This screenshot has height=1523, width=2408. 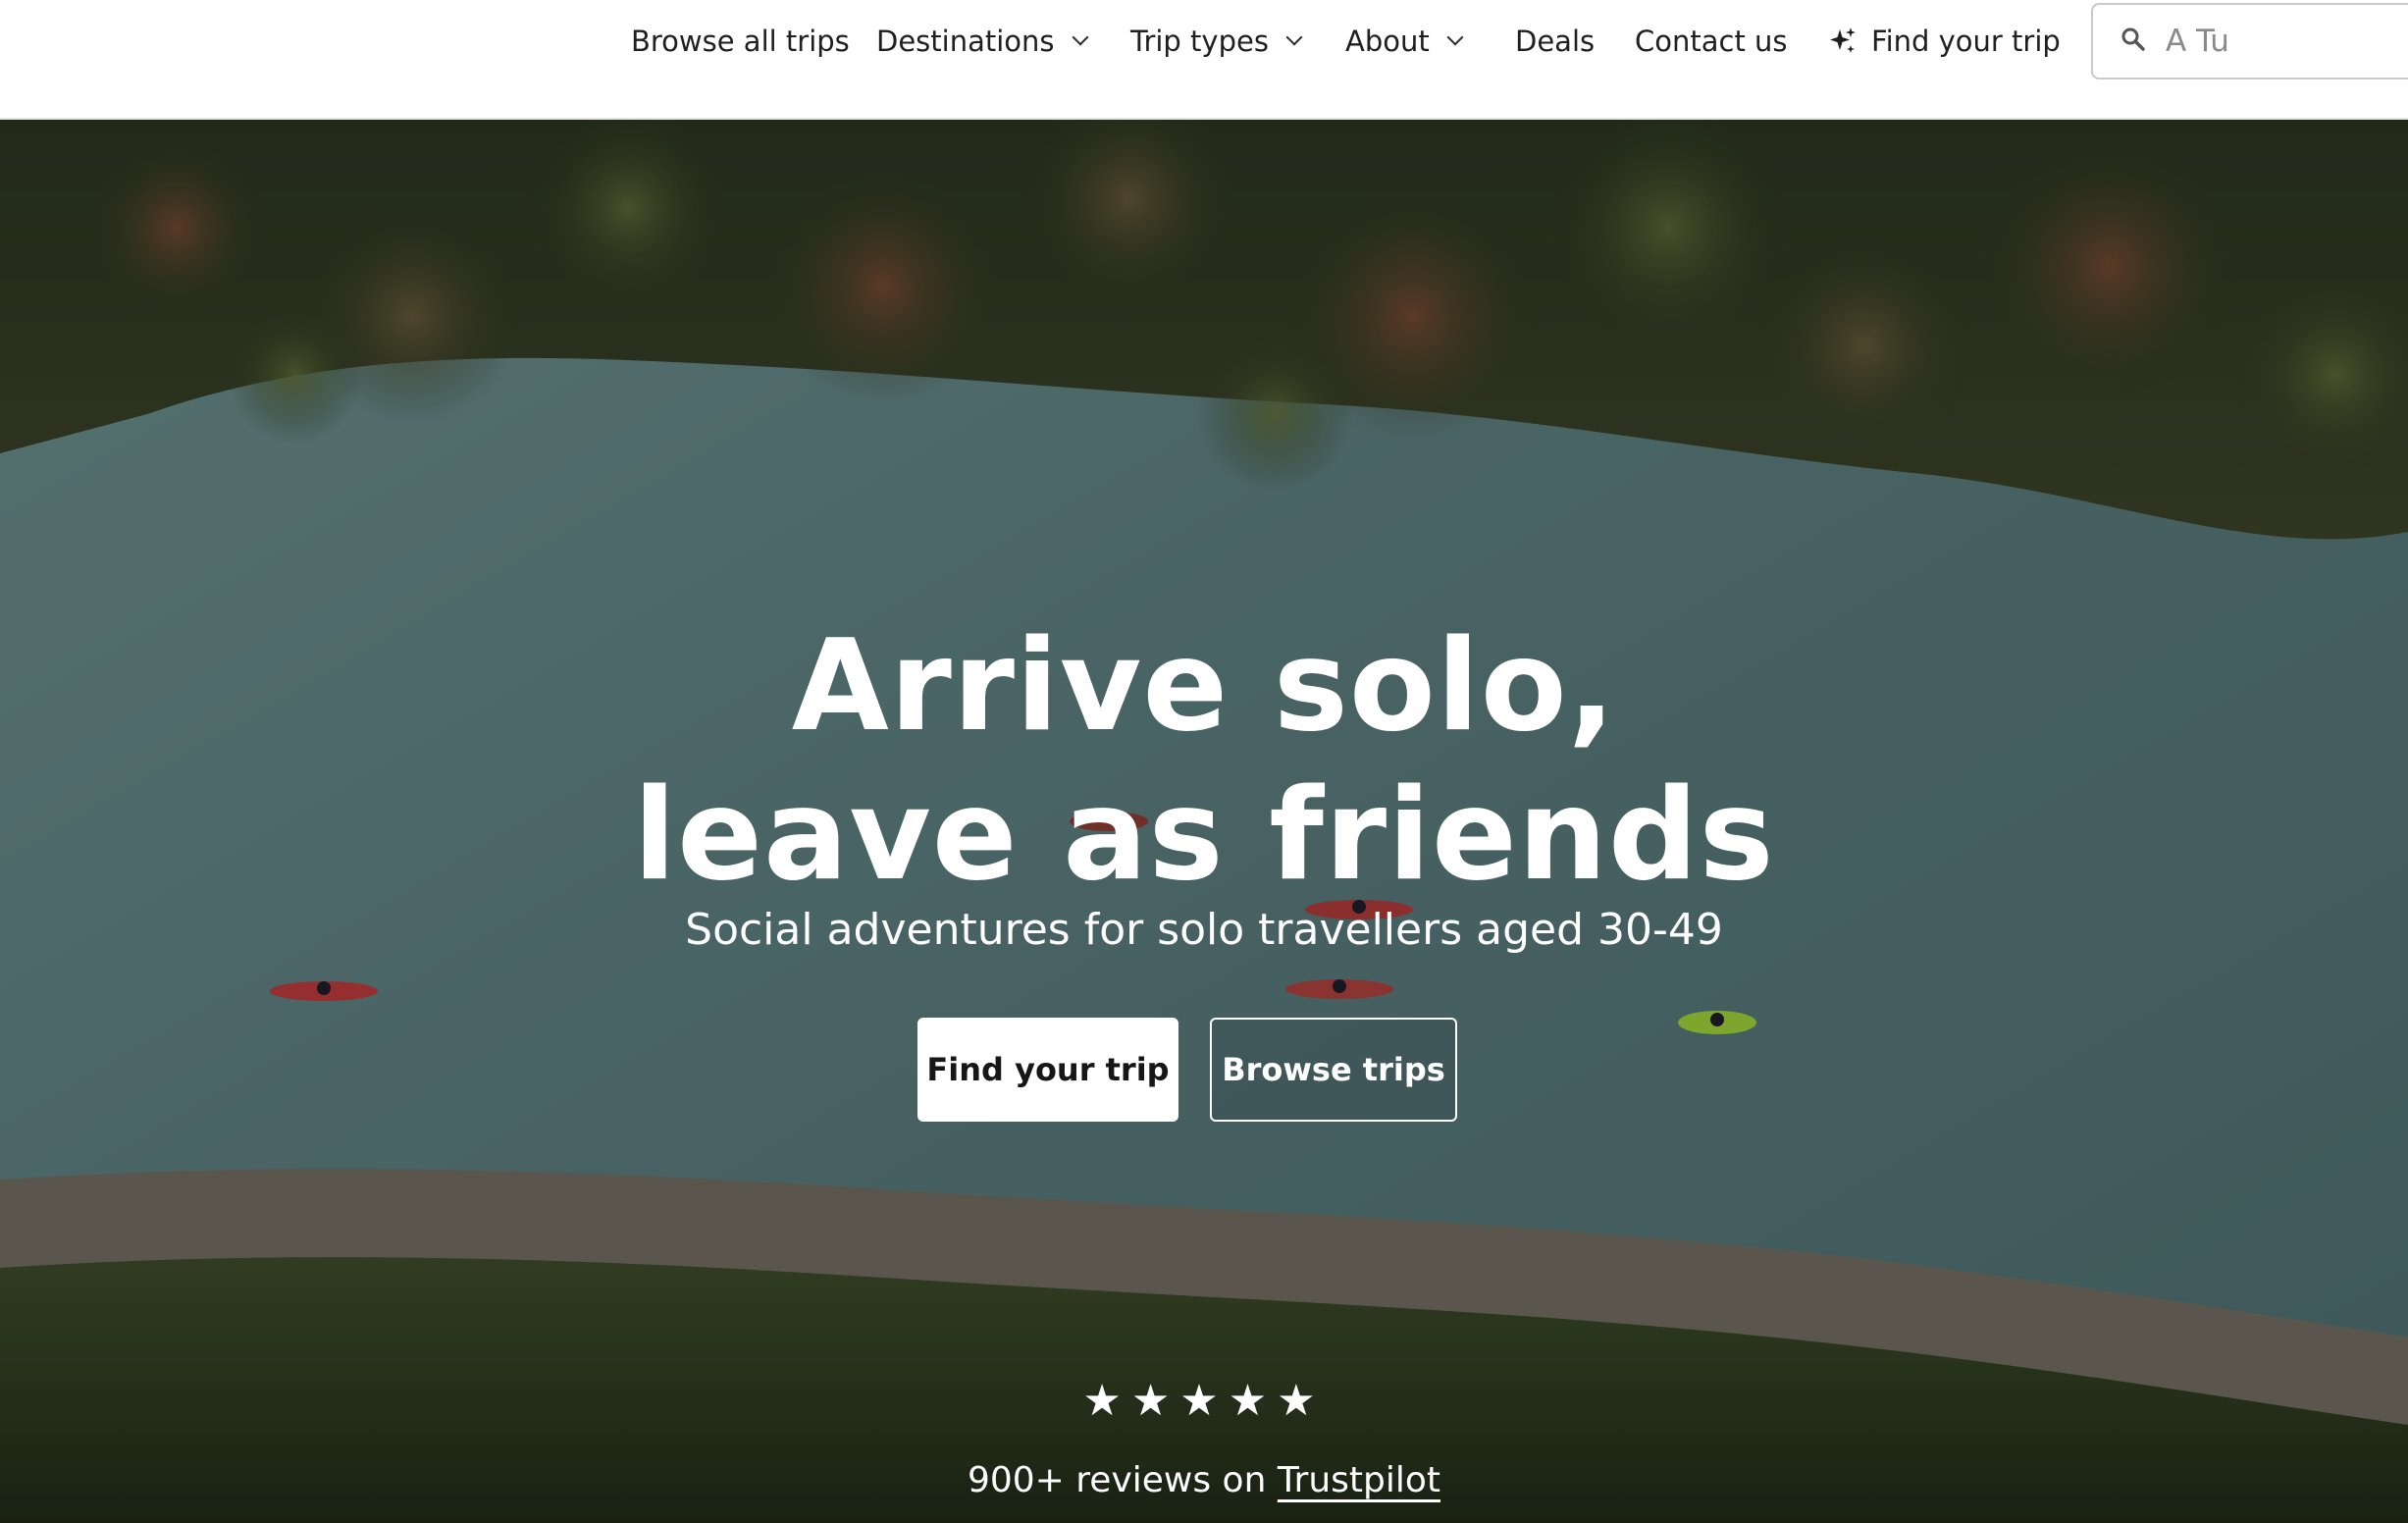 I want to click on find-your-trip-button: Find your trip, so click(x=1047, y=1070).